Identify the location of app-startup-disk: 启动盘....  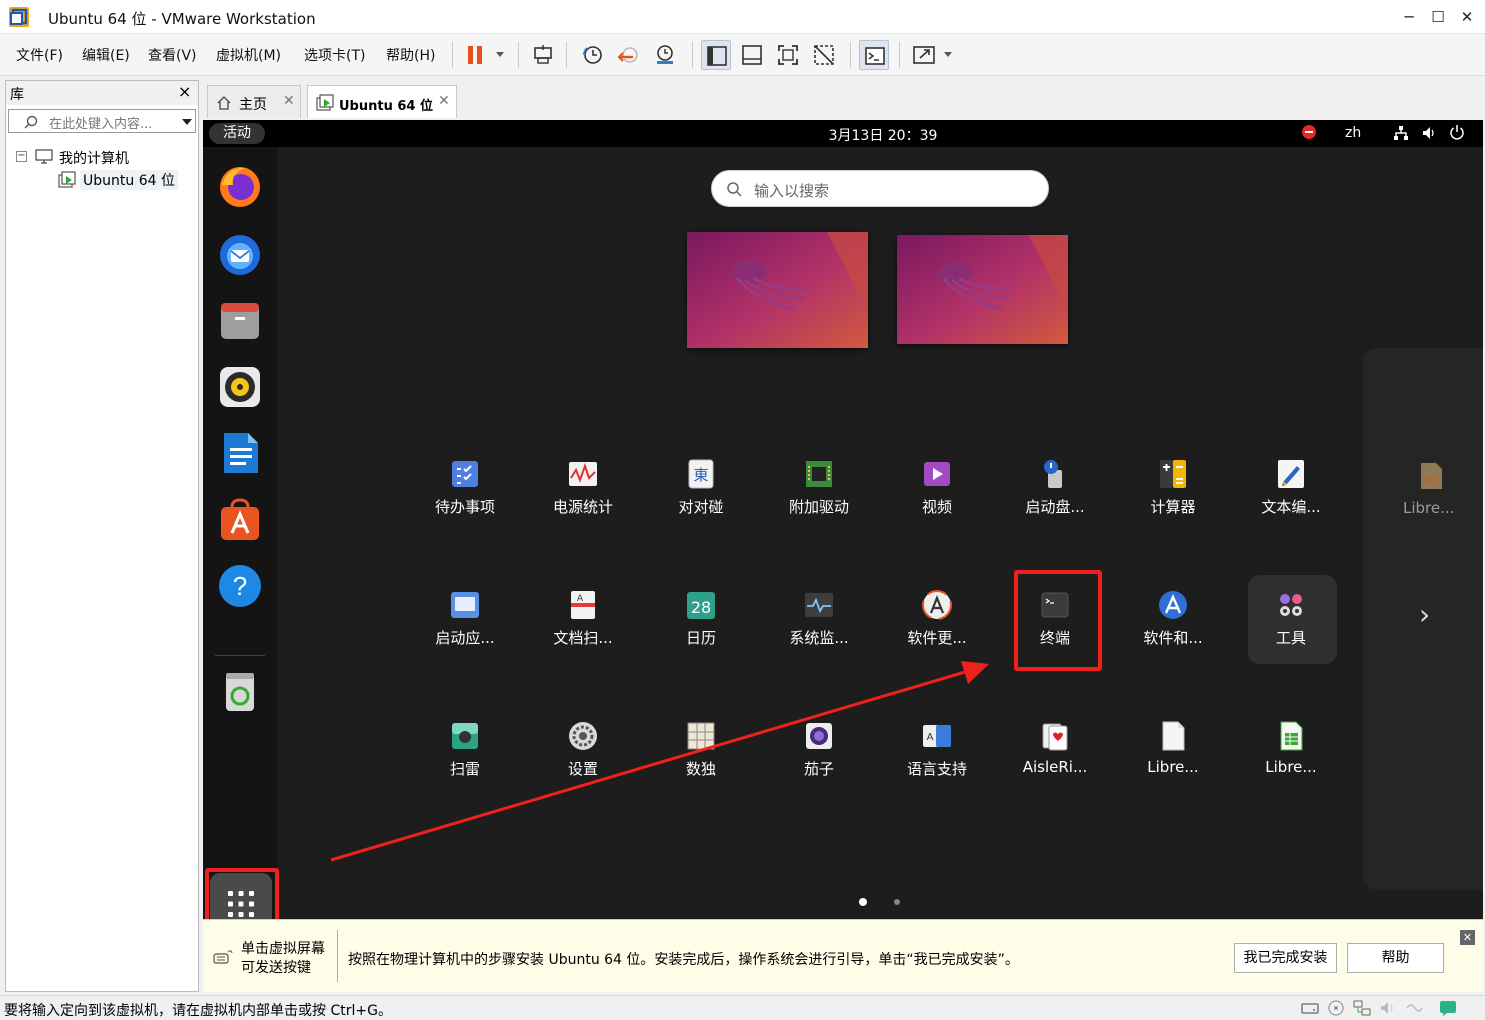
(1055, 488).